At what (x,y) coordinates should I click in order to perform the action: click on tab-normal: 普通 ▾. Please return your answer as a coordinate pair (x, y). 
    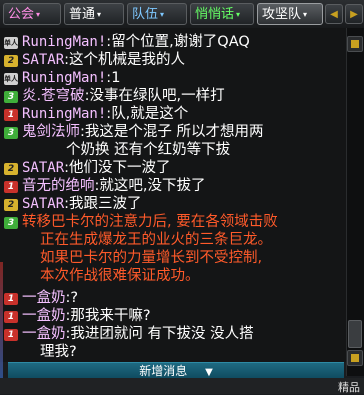
    Looking at the image, I should click on (94, 14).